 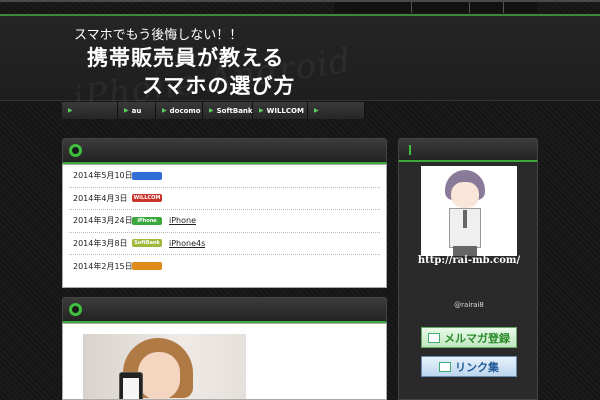 I want to click on avatar, so click(x=469, y=211).